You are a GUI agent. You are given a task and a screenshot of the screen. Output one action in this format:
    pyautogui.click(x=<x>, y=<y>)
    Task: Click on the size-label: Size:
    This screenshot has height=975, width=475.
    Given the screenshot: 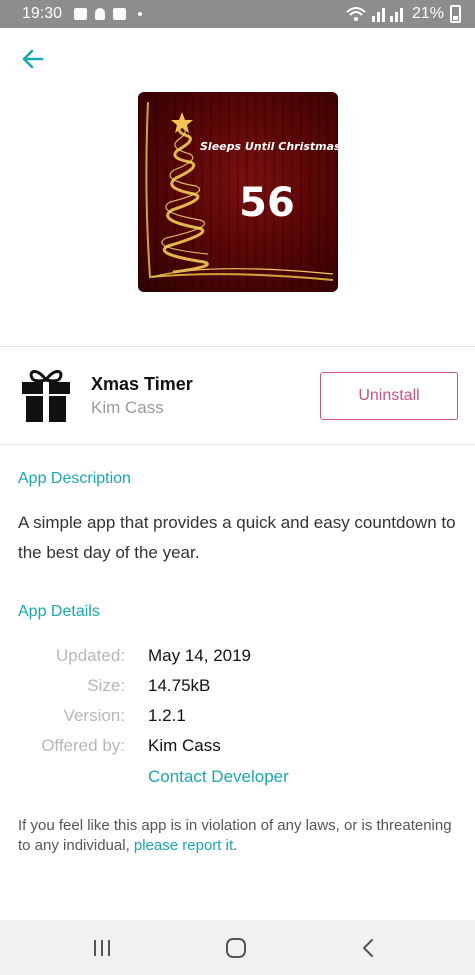 What is the action you would take?
    pyautogui.click(x=106, y=685)
    